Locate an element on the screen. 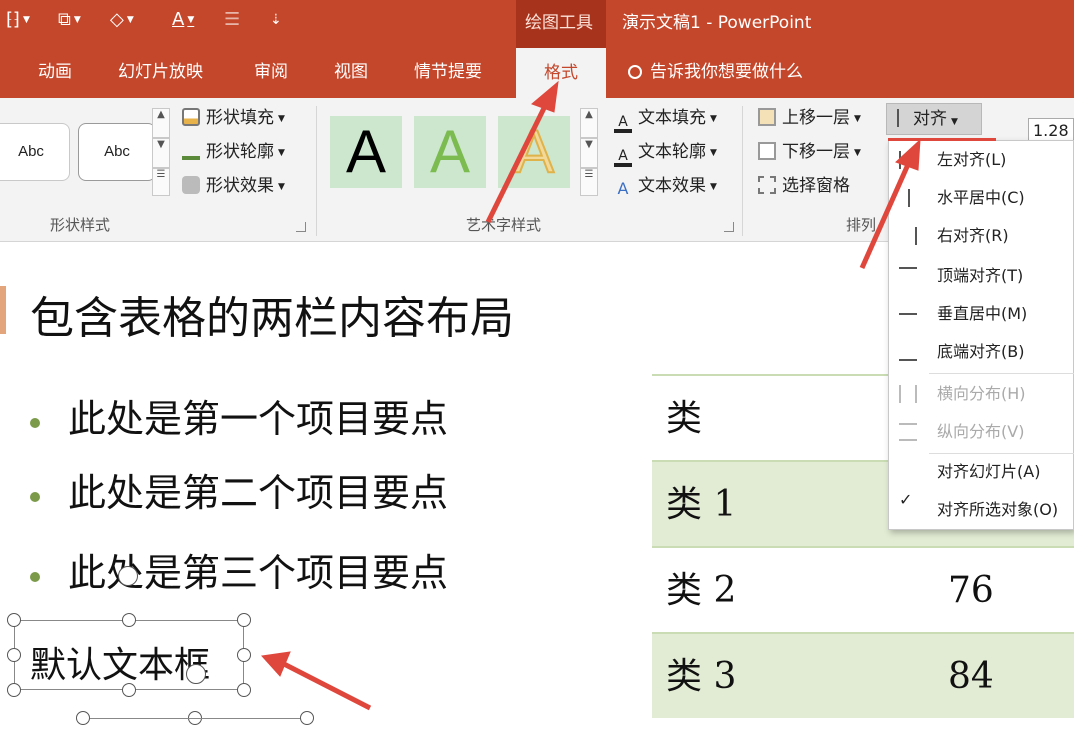 This screenshot has height=730, width=1074. align-highlight-underline is located at coordinates (942, 139).